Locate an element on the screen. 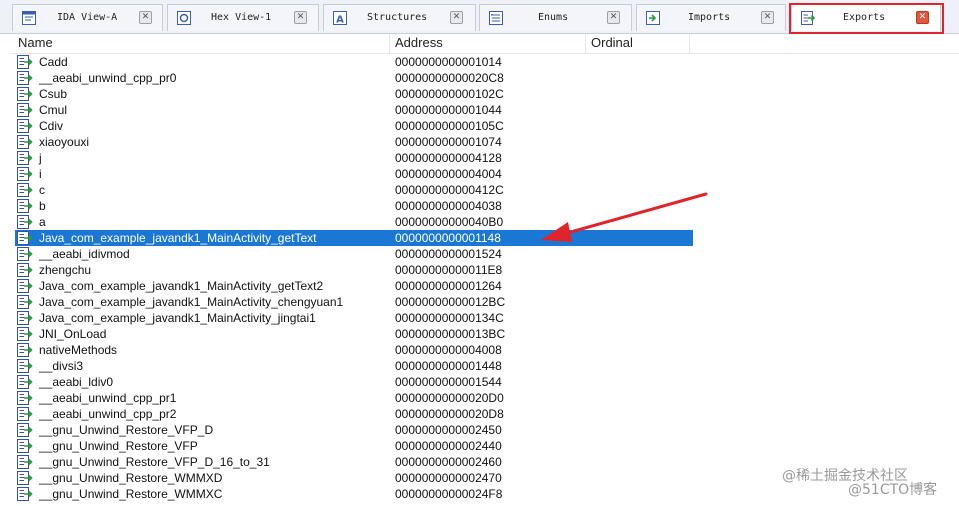 The image size is (959, 506). tab-label: Exports is located at coordinates (864, 17).